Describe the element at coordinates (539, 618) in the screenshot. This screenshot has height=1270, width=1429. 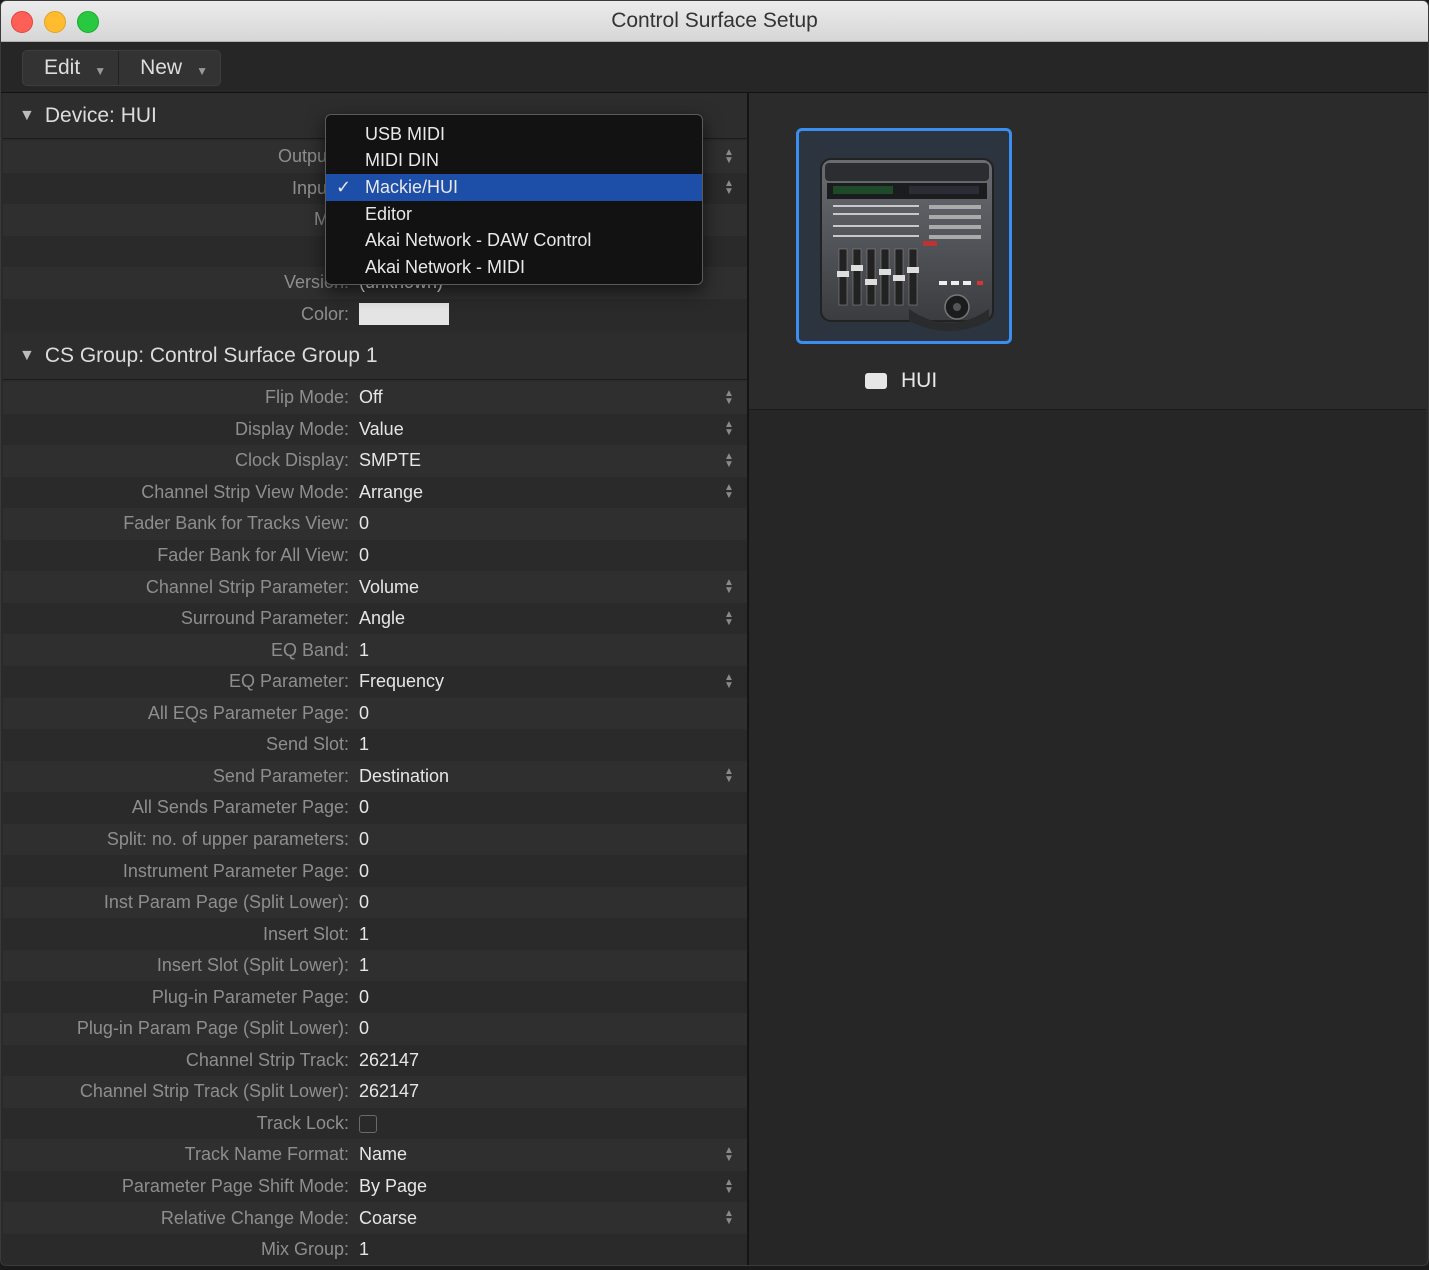
I see `param-value: Angle` at that location.